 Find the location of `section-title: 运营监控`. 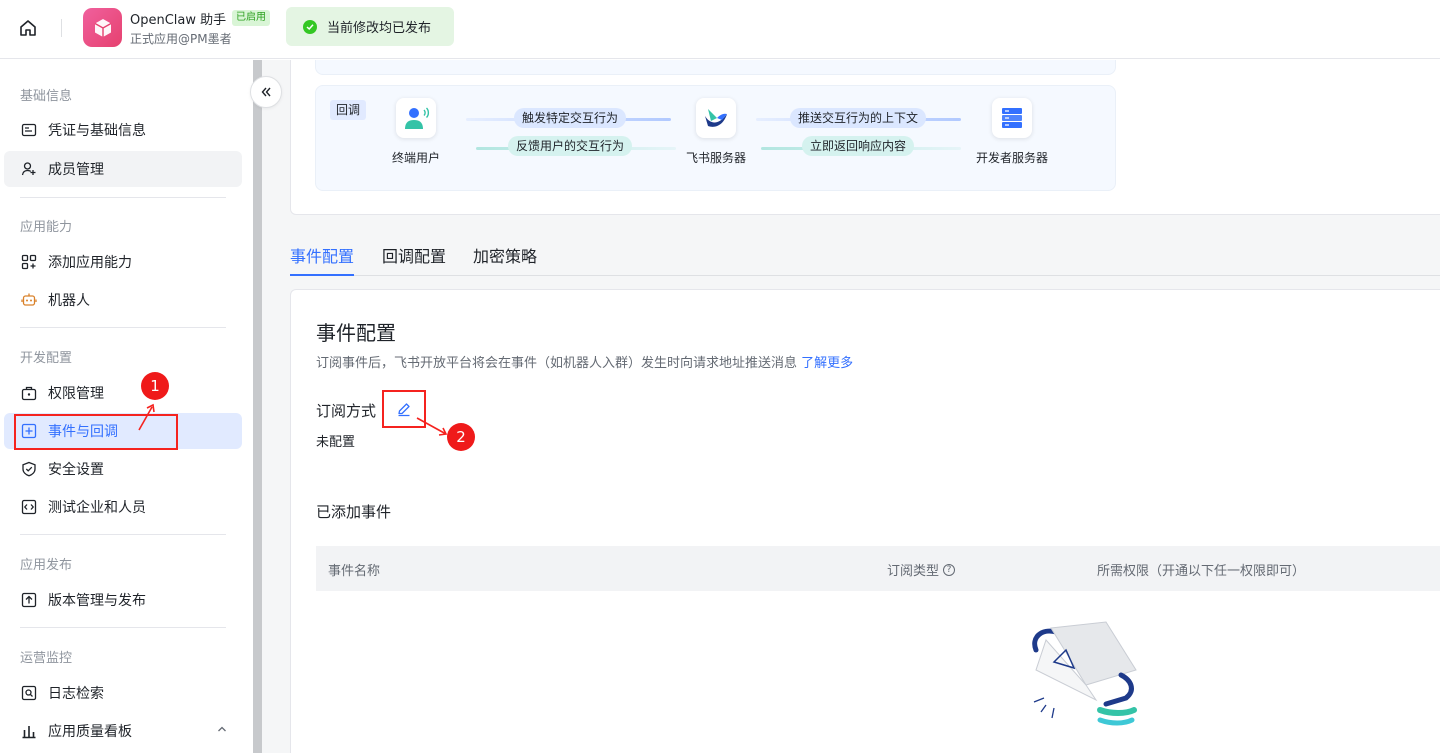

section-title: 运营监控 is located at coordinates (46, 658).